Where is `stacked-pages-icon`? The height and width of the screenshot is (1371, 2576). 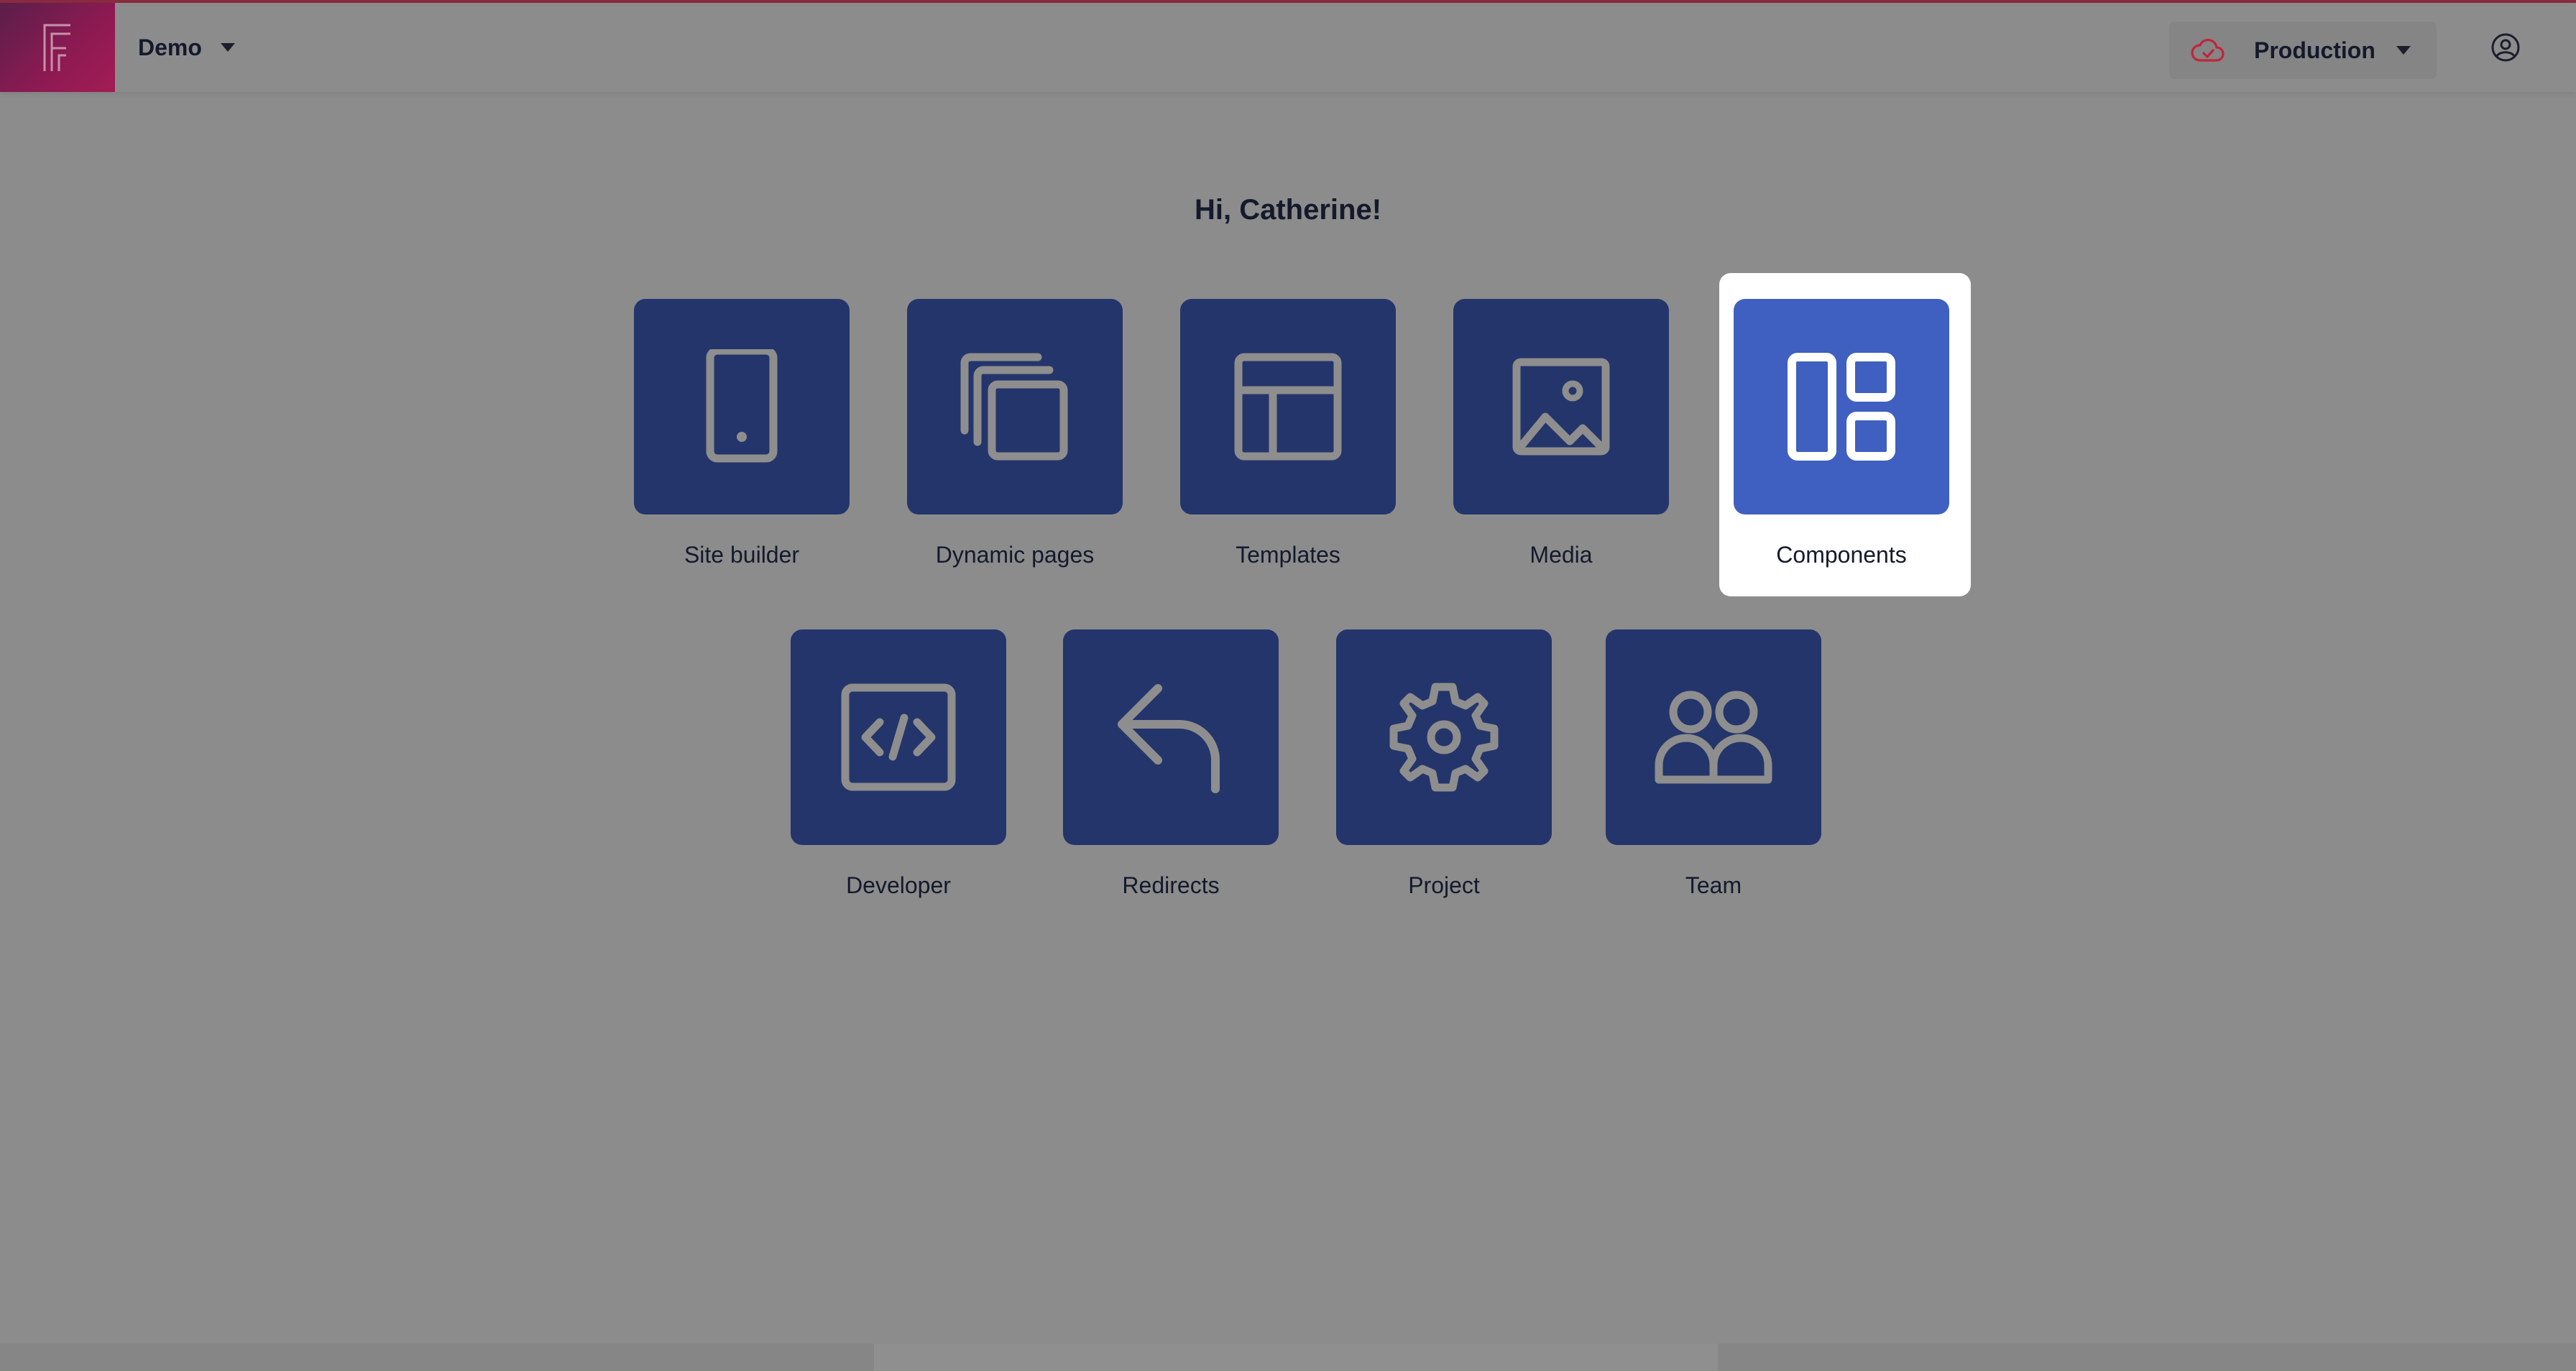
stacked-pages-icon is located at coordinates (1014, 407).